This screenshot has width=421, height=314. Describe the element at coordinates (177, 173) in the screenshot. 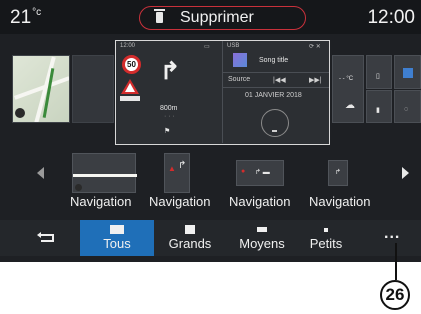

I see `carousel-thumb-2: ↱ ▲` at that location.